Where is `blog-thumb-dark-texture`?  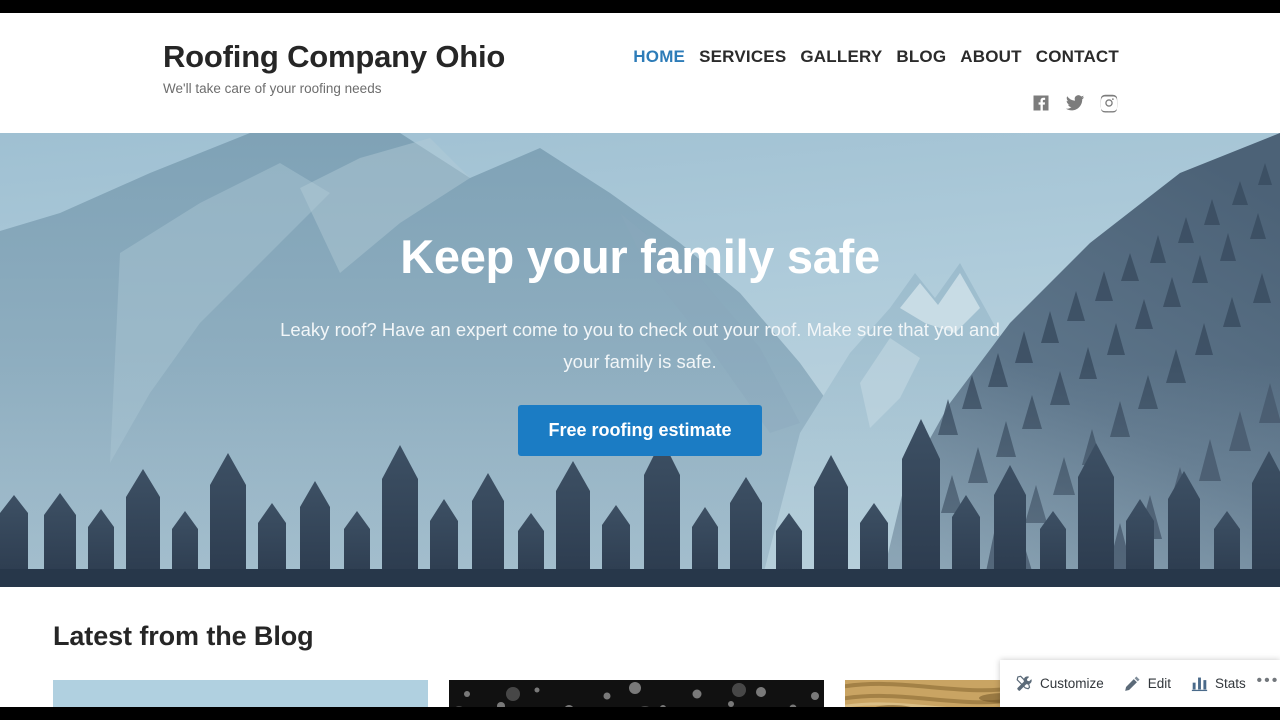
blog-thumb-dark-texture is located at coordinates (636, 693).